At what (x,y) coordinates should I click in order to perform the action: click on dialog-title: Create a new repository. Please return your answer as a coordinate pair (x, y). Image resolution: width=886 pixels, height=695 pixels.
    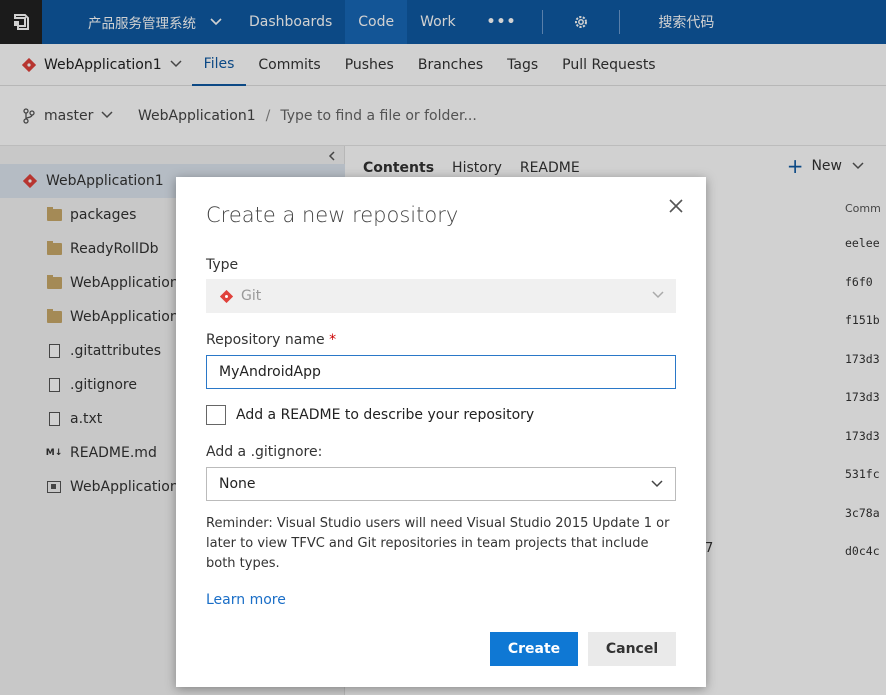
    Looking at the image, I should click on (332, 215).